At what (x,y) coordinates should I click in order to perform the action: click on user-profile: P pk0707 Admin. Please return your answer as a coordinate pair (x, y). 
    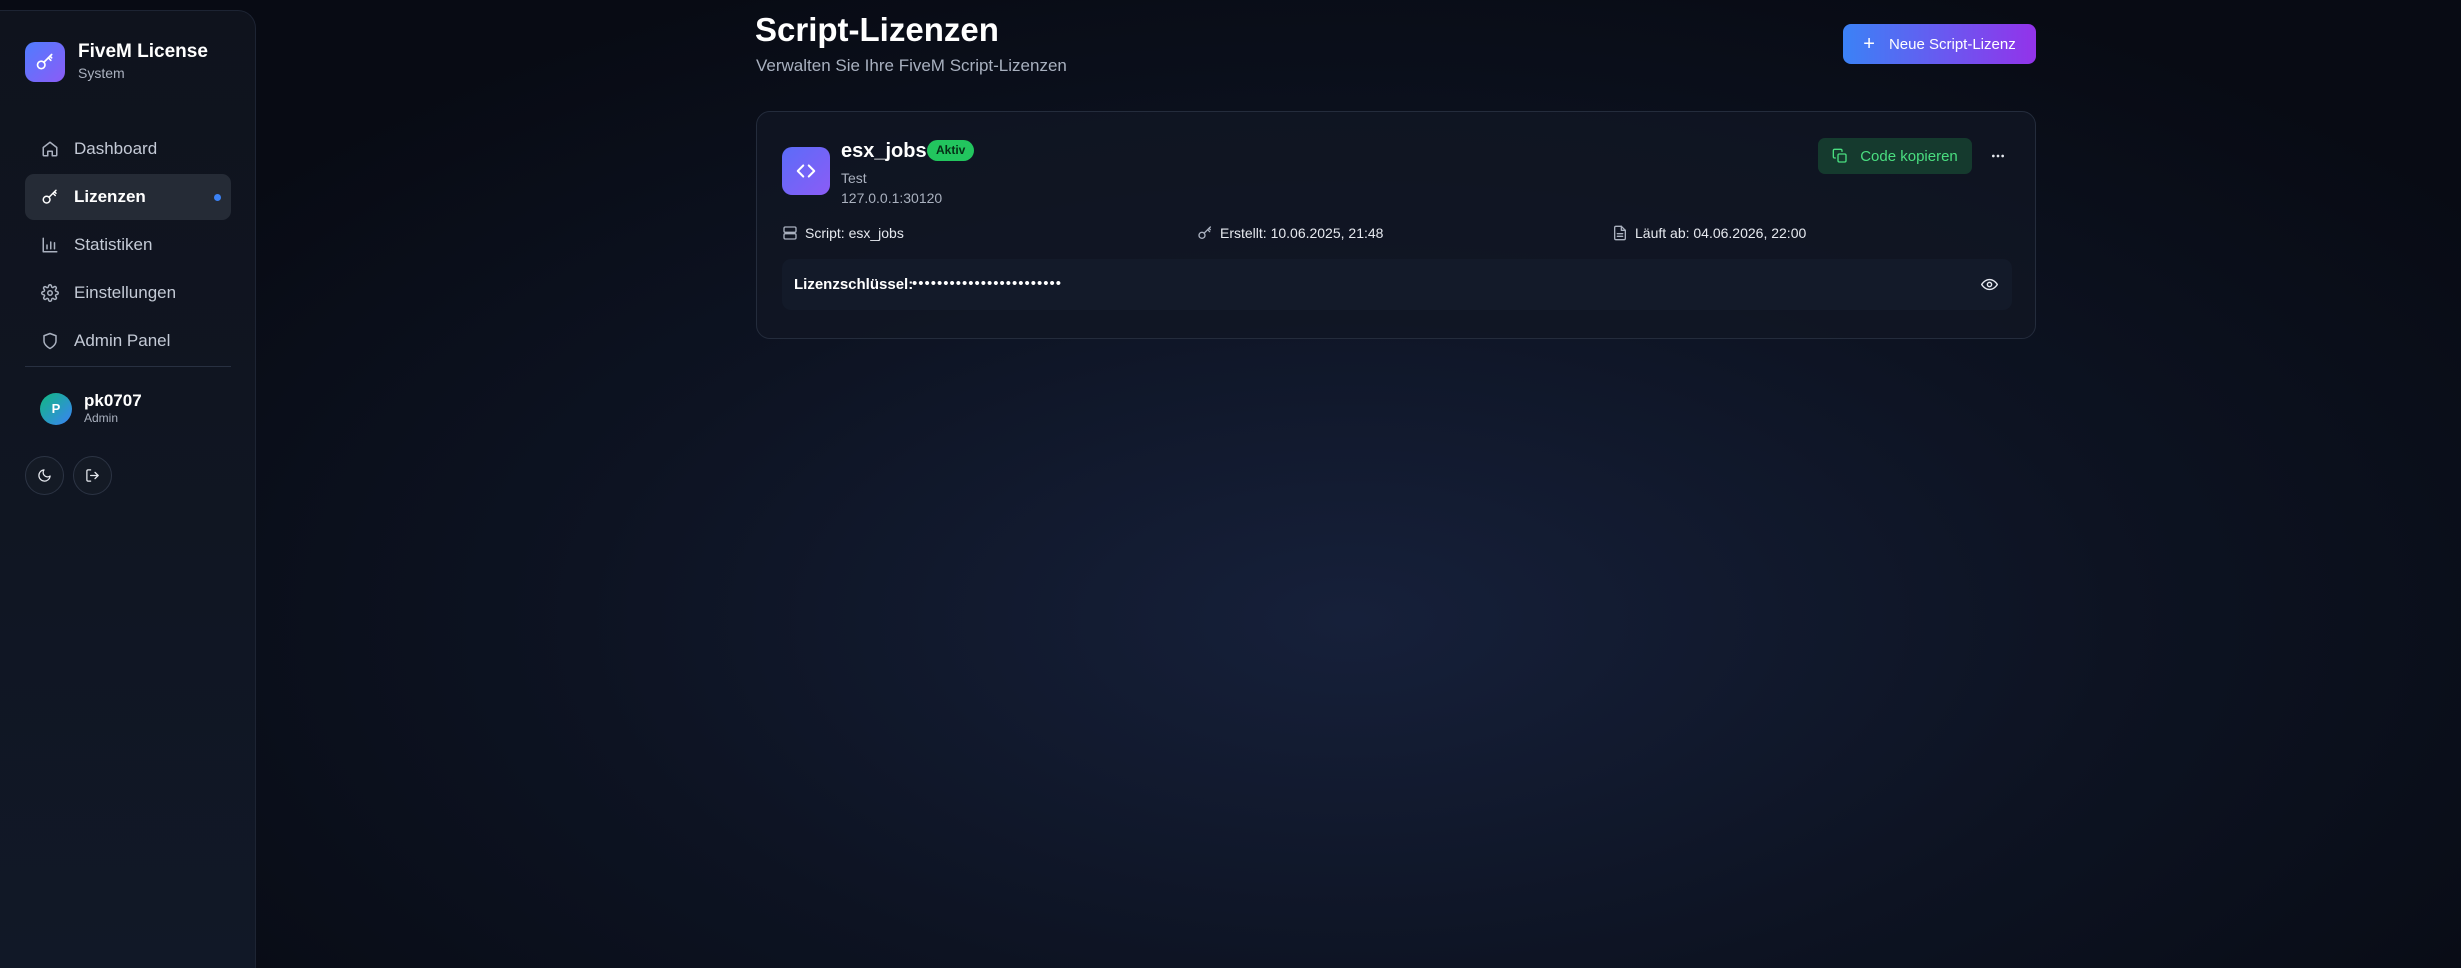
    Looking at the image, I should click on (91, 408).